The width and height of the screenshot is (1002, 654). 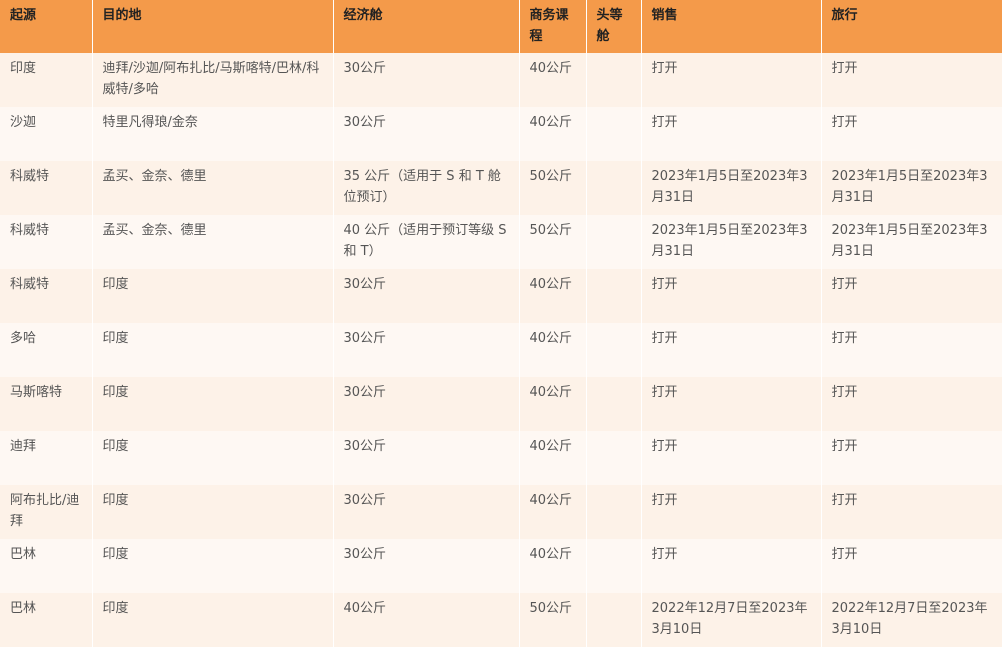 What do you see at coordinates (613, 26) in the screenshot?
I see `header-first: 头等舱` at bounding box center [613, 26].